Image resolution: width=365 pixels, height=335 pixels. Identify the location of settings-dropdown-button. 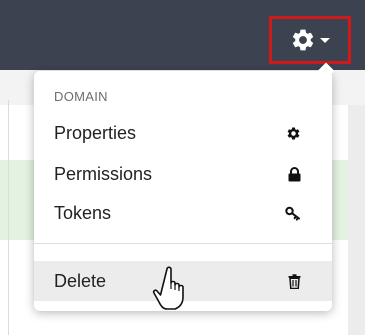
(310, 40).